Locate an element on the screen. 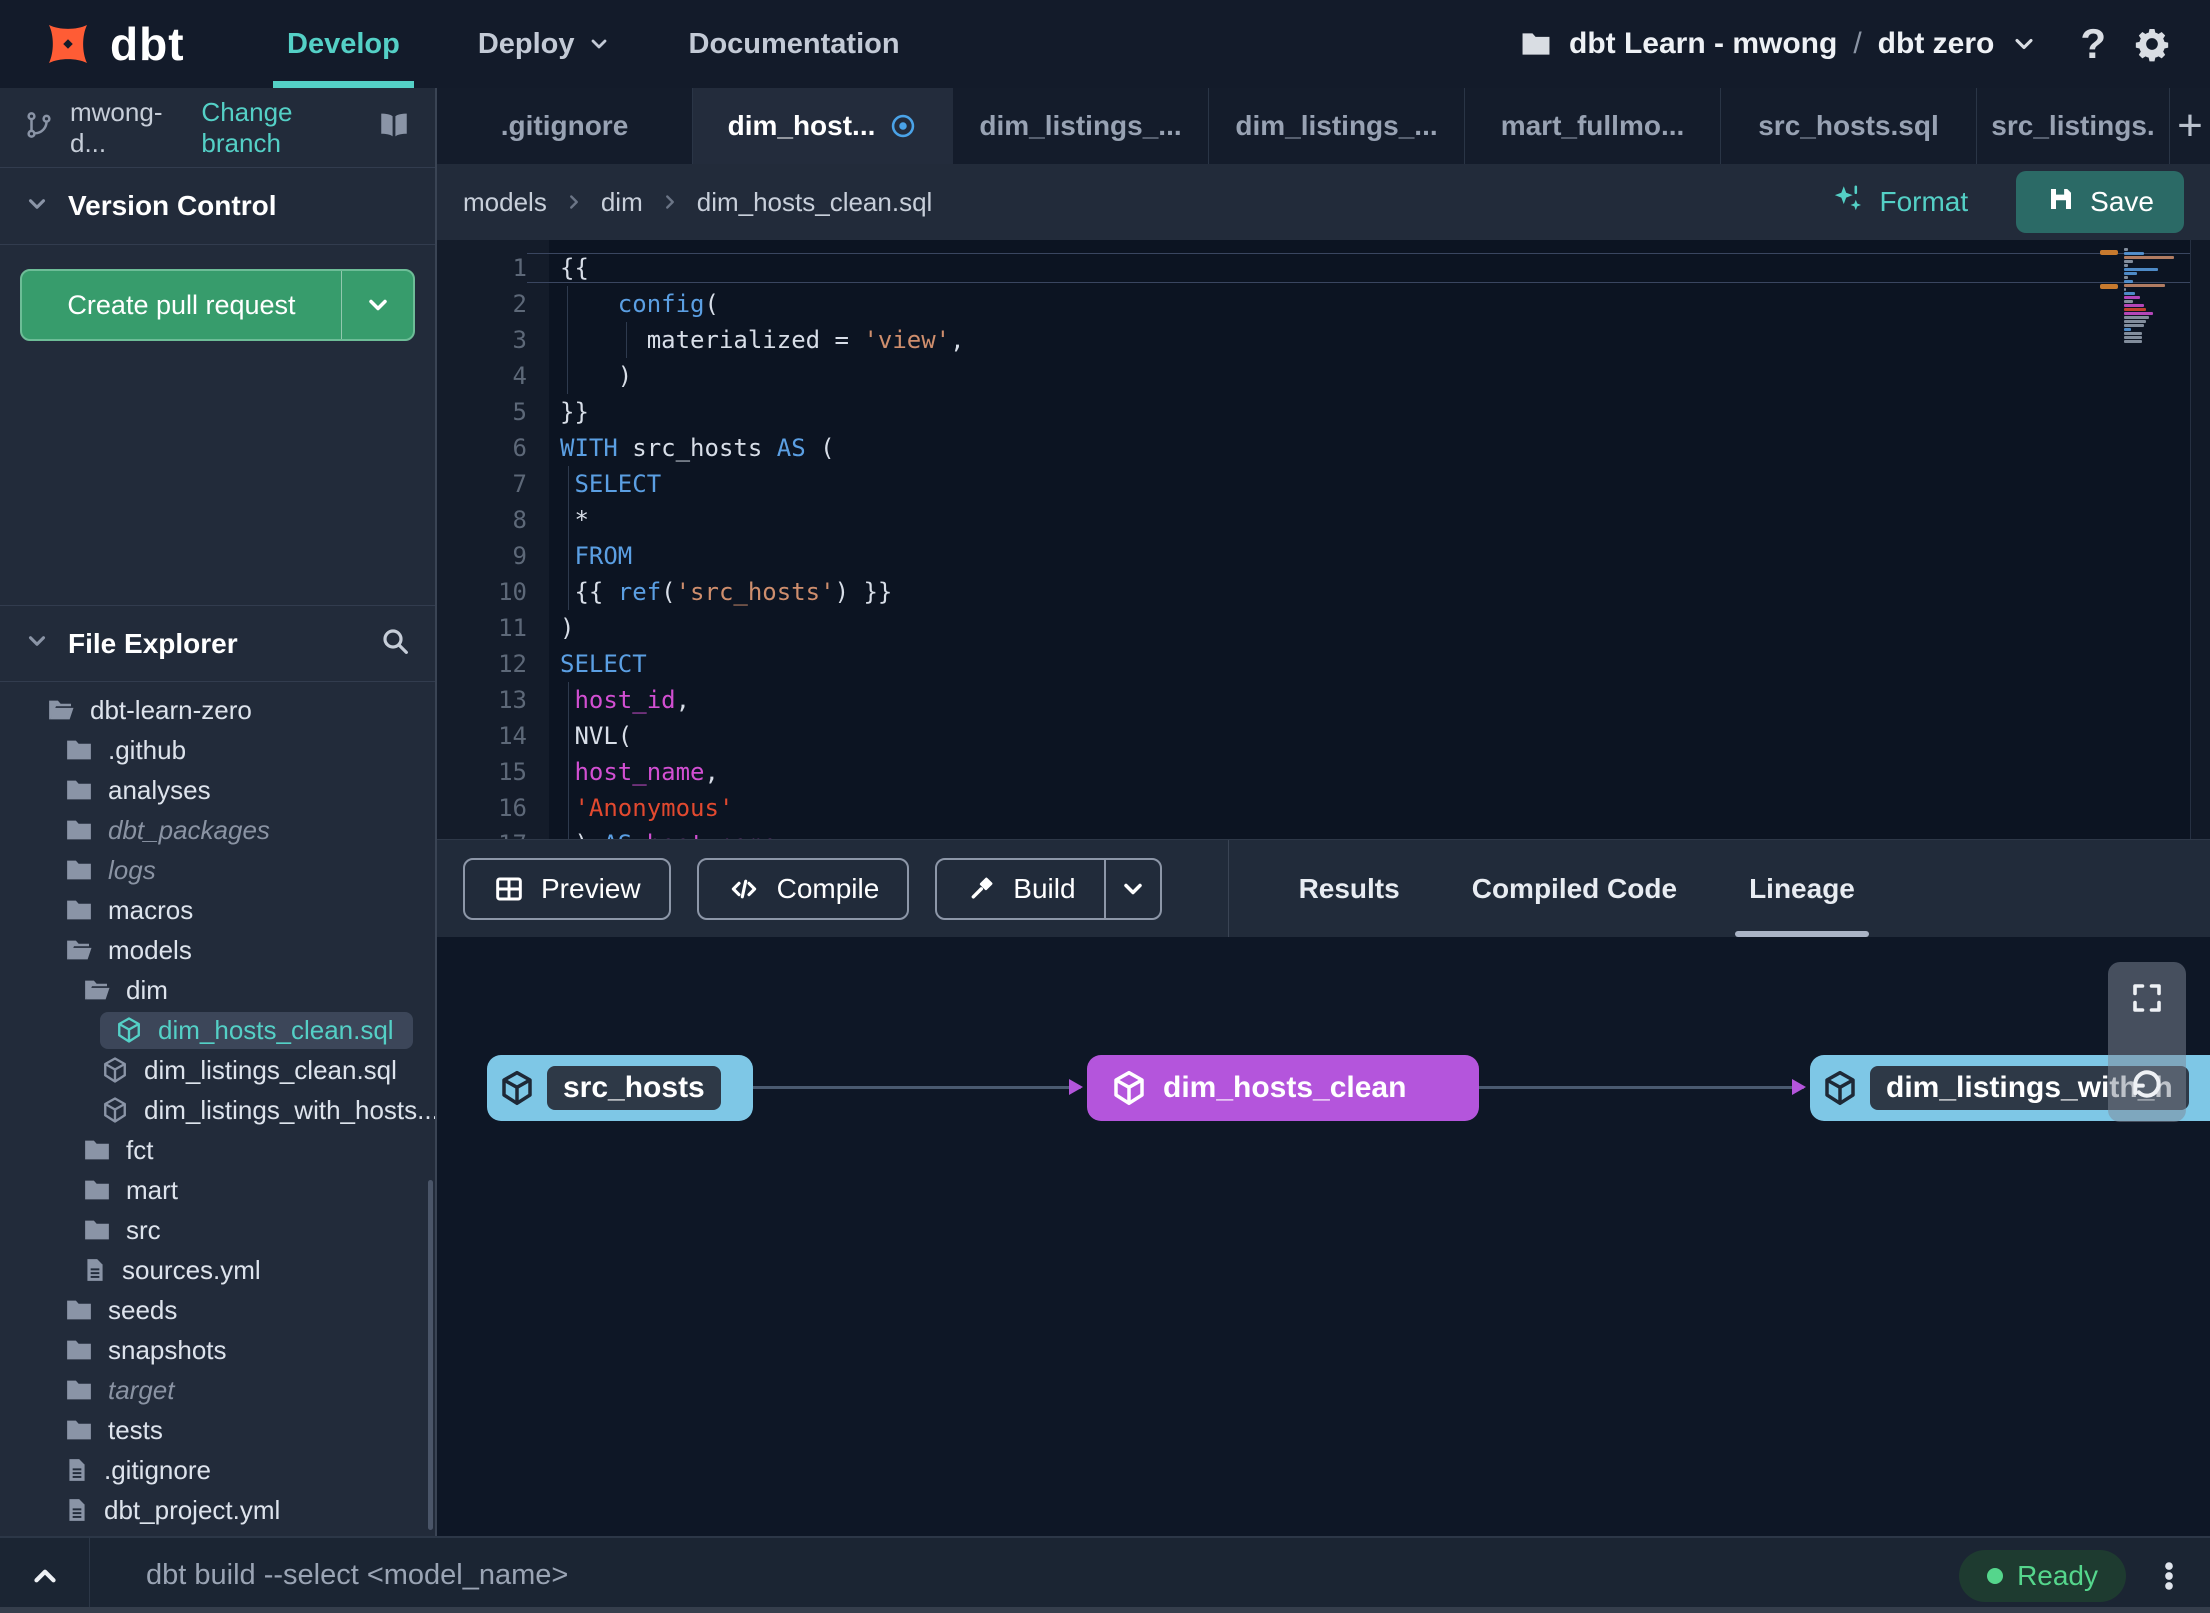 The height and width of the screenshot is (1613, 2210). brand-text: dbt is located at coordinates (147, 44).